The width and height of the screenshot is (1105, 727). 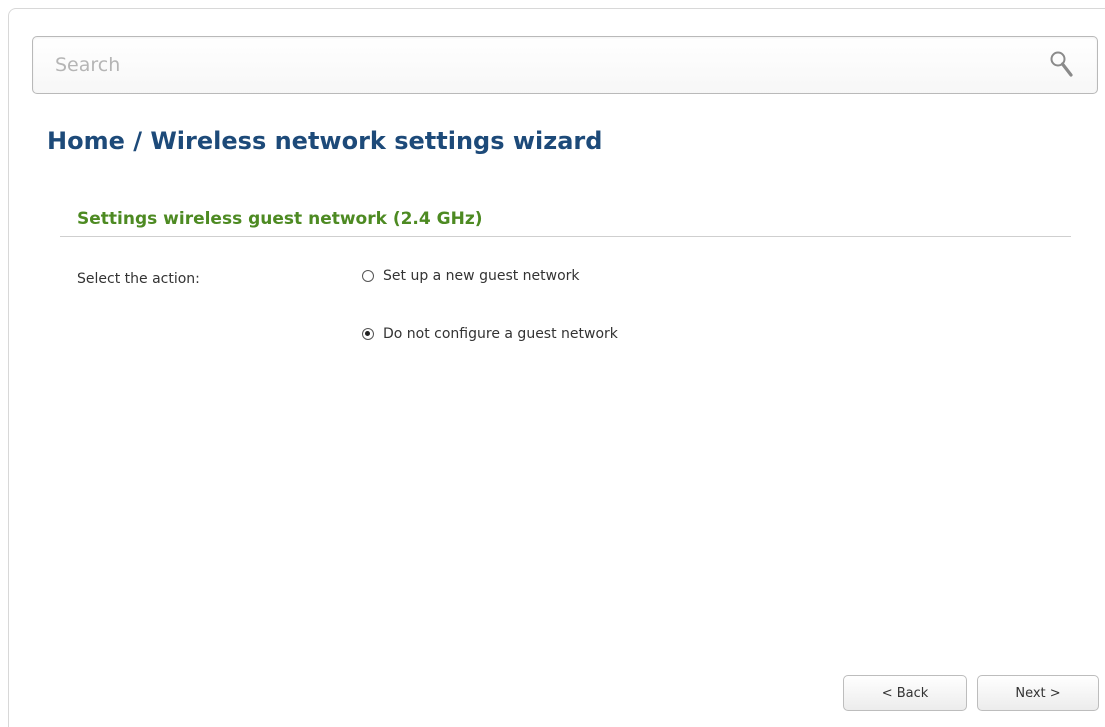 I want to click on page-title: Home / Wireless network settings wizard, so click(x=325, y=141).